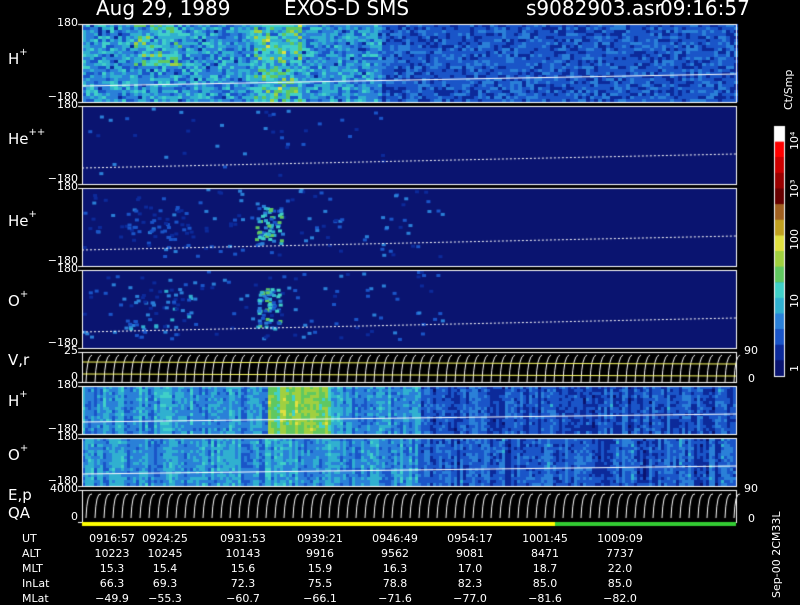  I want to click on panel-label-4: V,r, so click(18, 360).